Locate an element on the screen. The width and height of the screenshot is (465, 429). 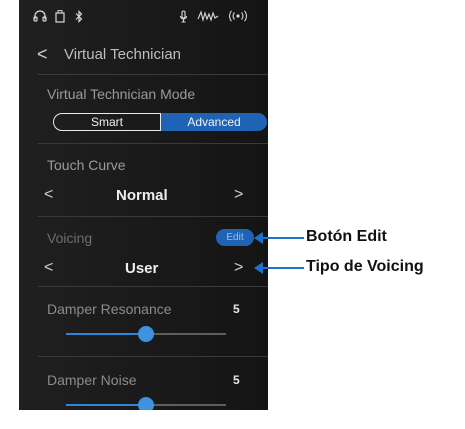
damper-noise-slider-handle is located at coordinates (146, 403).